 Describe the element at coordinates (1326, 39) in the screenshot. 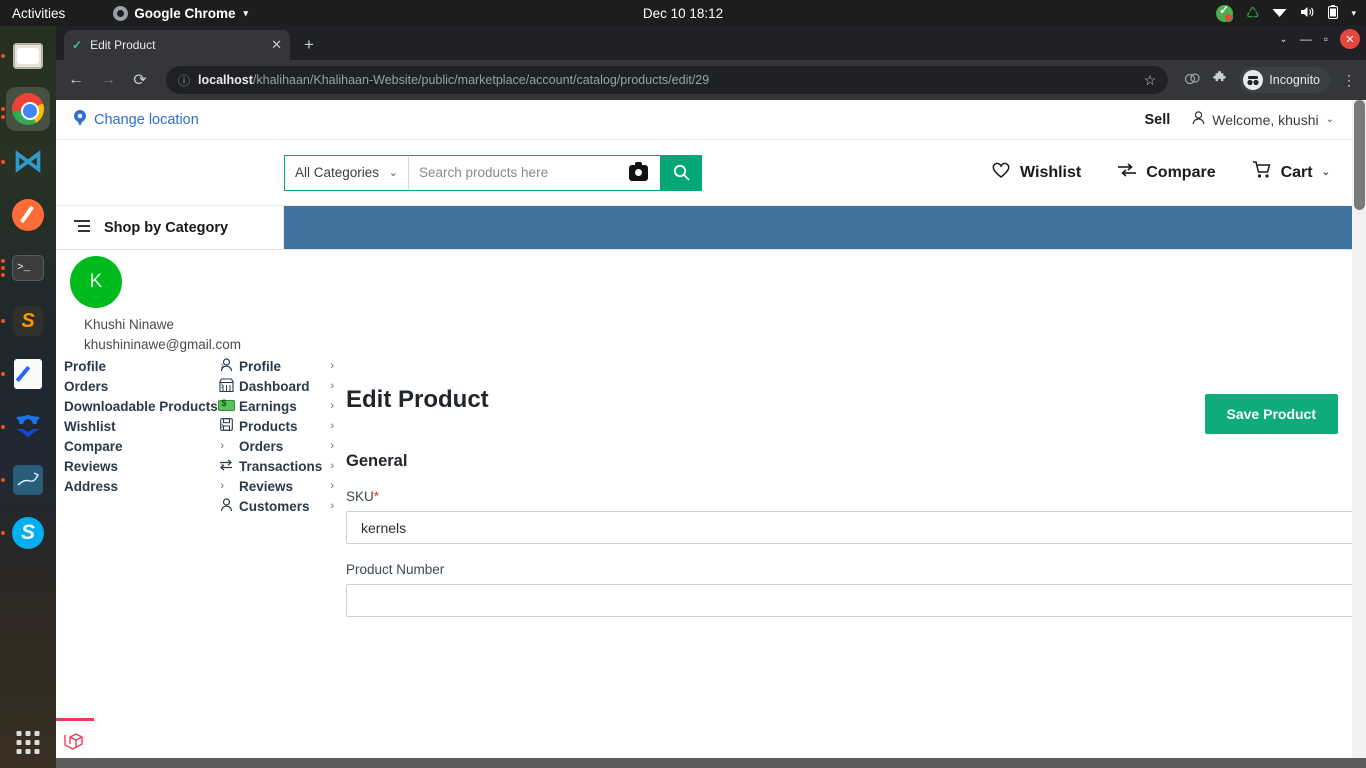

I see `maximize-button: ▫` at that location.